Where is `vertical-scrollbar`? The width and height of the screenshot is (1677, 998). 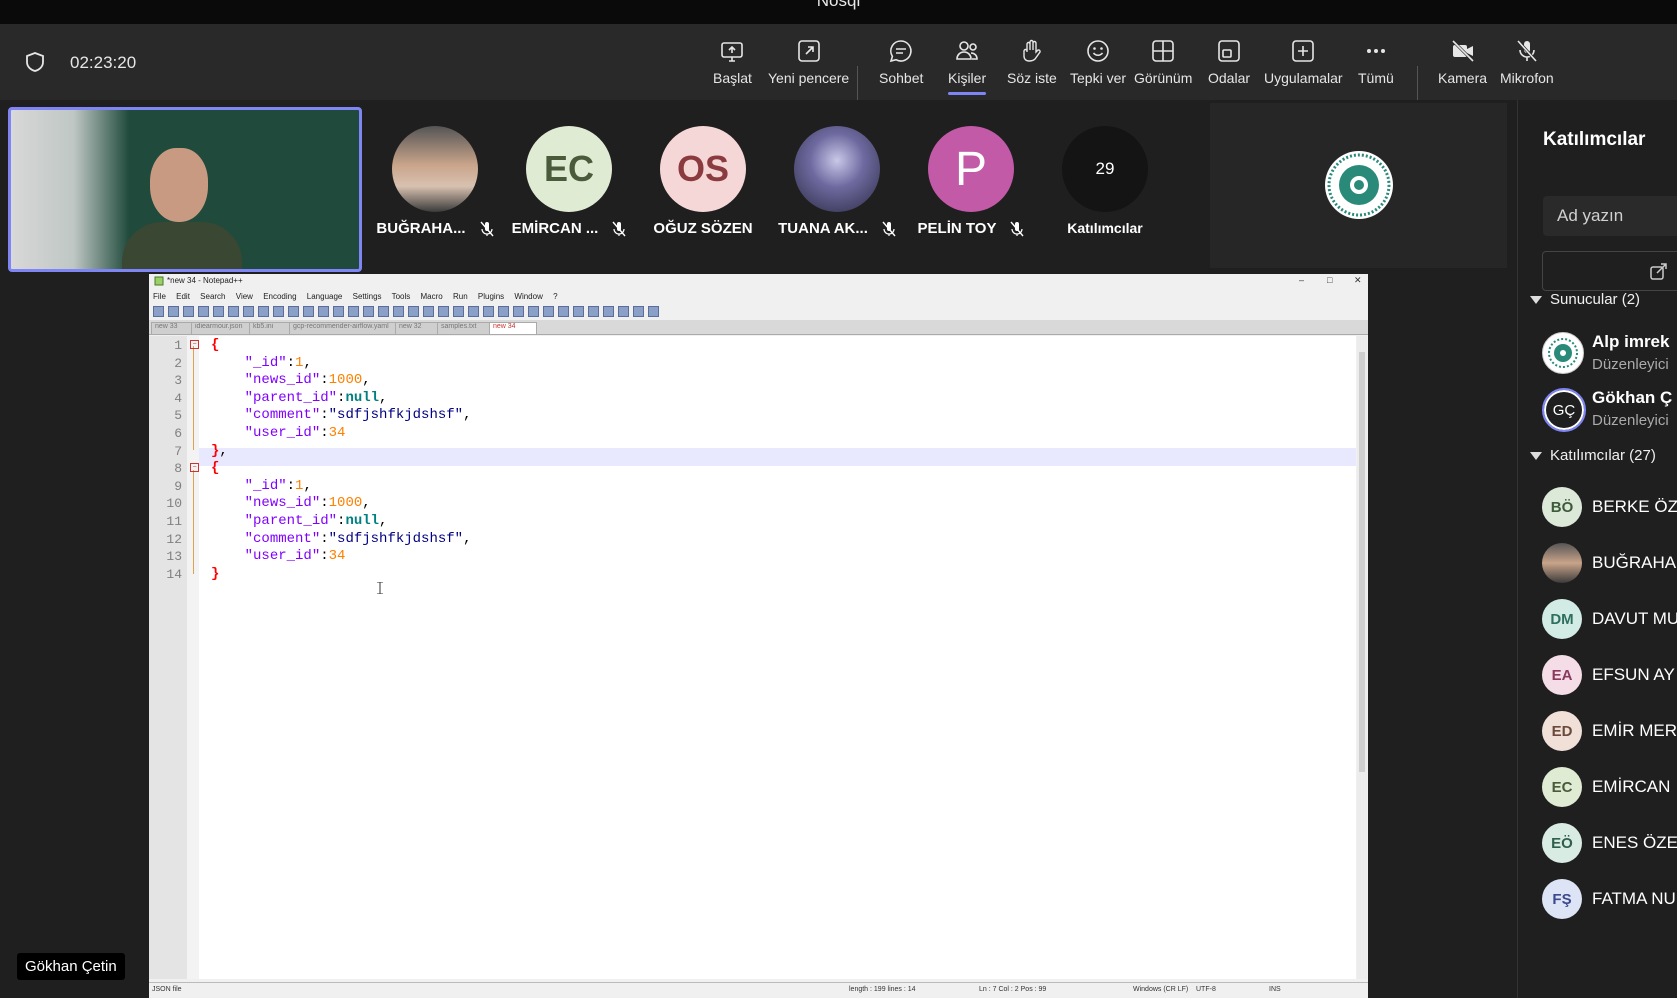 vertical-scrollbar is located at coordinates (1362, 657).